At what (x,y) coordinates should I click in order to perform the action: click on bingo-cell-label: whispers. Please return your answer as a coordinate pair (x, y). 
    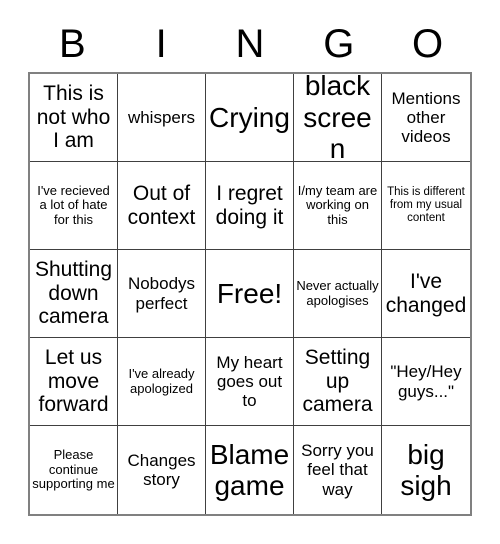
    Looking at the image, I should click on (161, 117).